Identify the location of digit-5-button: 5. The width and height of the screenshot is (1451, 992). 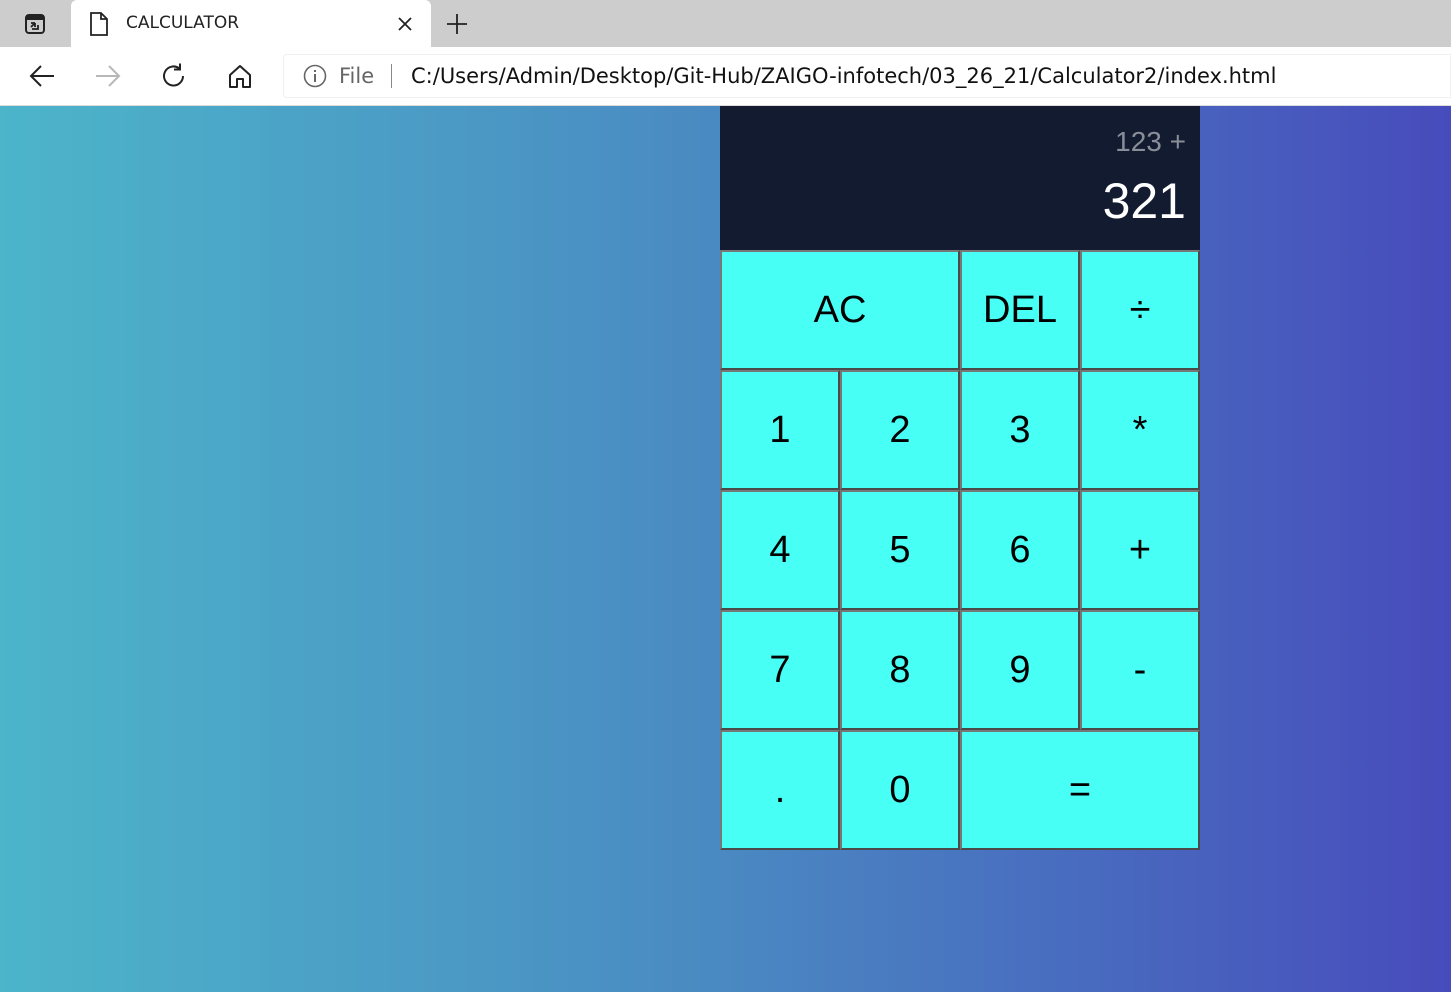
(900, 550).